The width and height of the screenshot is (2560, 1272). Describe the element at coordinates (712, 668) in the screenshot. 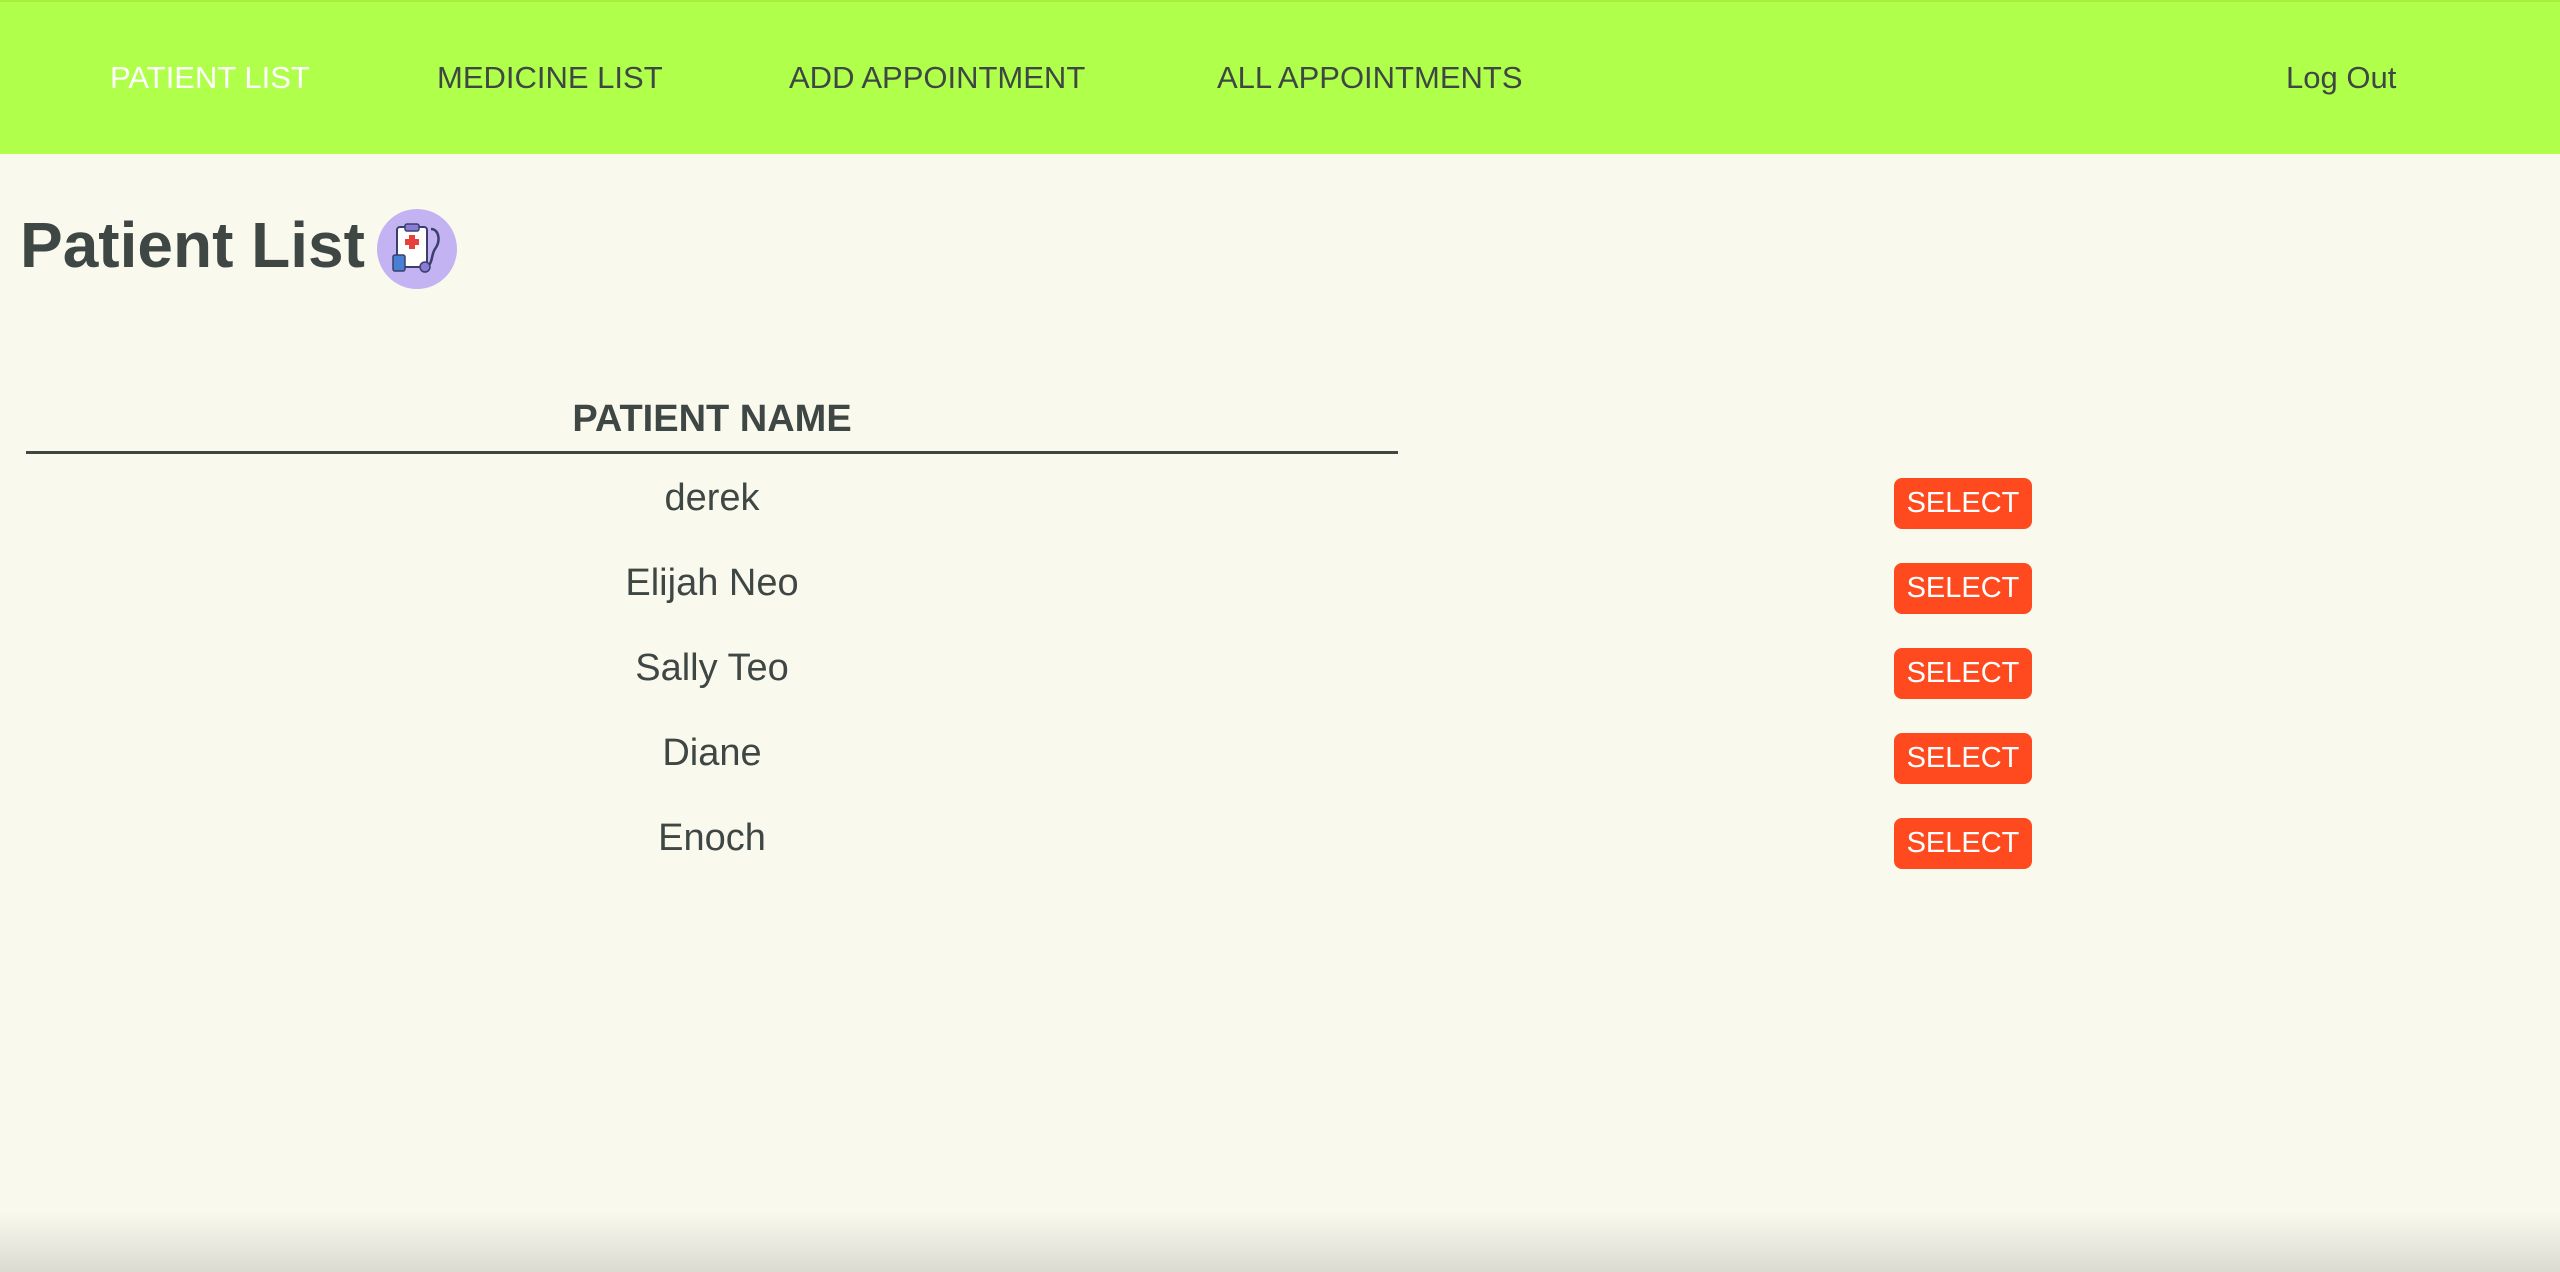

I see `patient-name: Sally Teo` at that location.